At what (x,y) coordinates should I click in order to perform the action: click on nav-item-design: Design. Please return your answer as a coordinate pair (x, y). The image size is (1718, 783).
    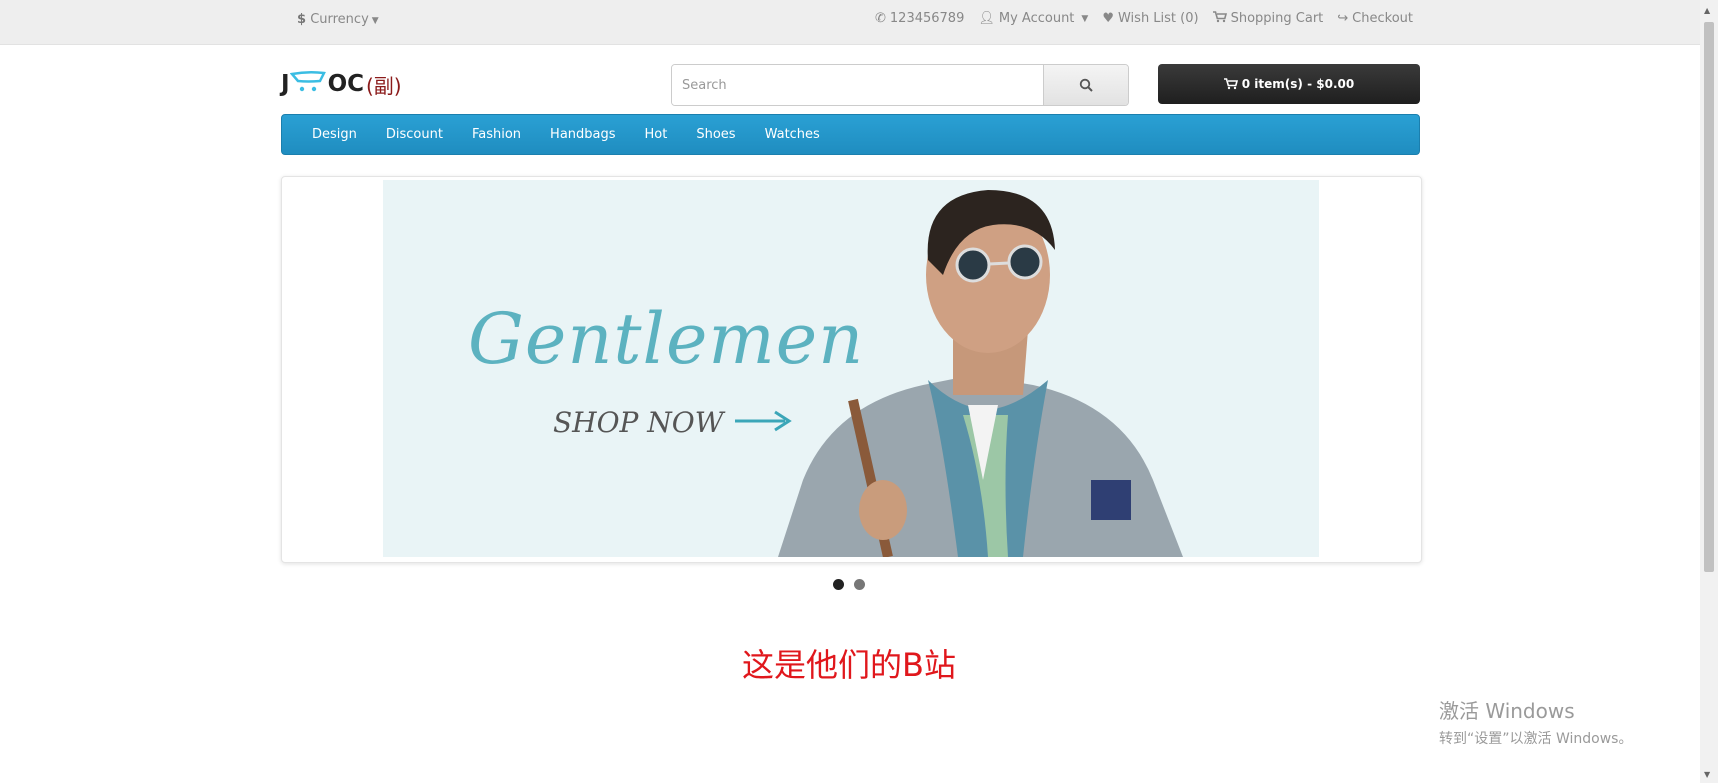
    Looking at the image, I should click on (334, 134).